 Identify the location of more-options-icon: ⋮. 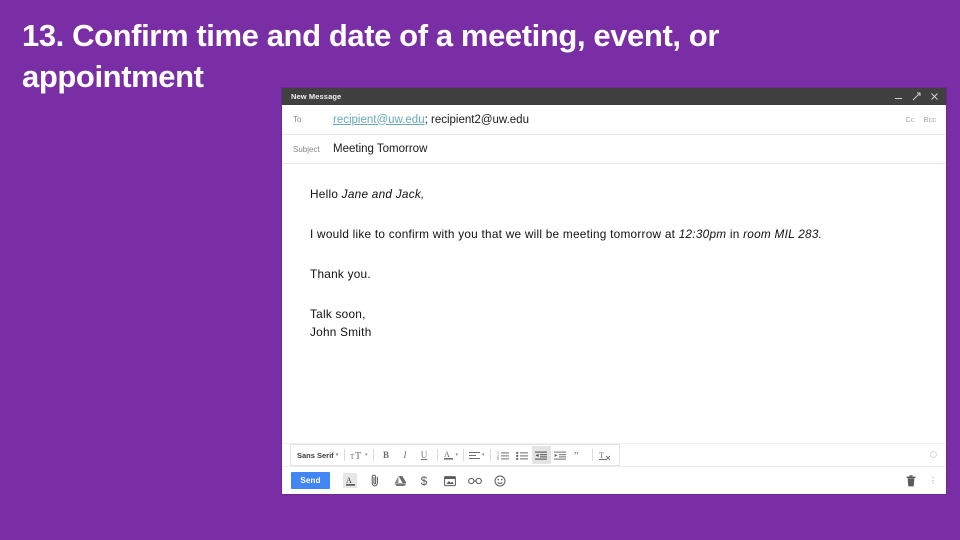
(933, 480).